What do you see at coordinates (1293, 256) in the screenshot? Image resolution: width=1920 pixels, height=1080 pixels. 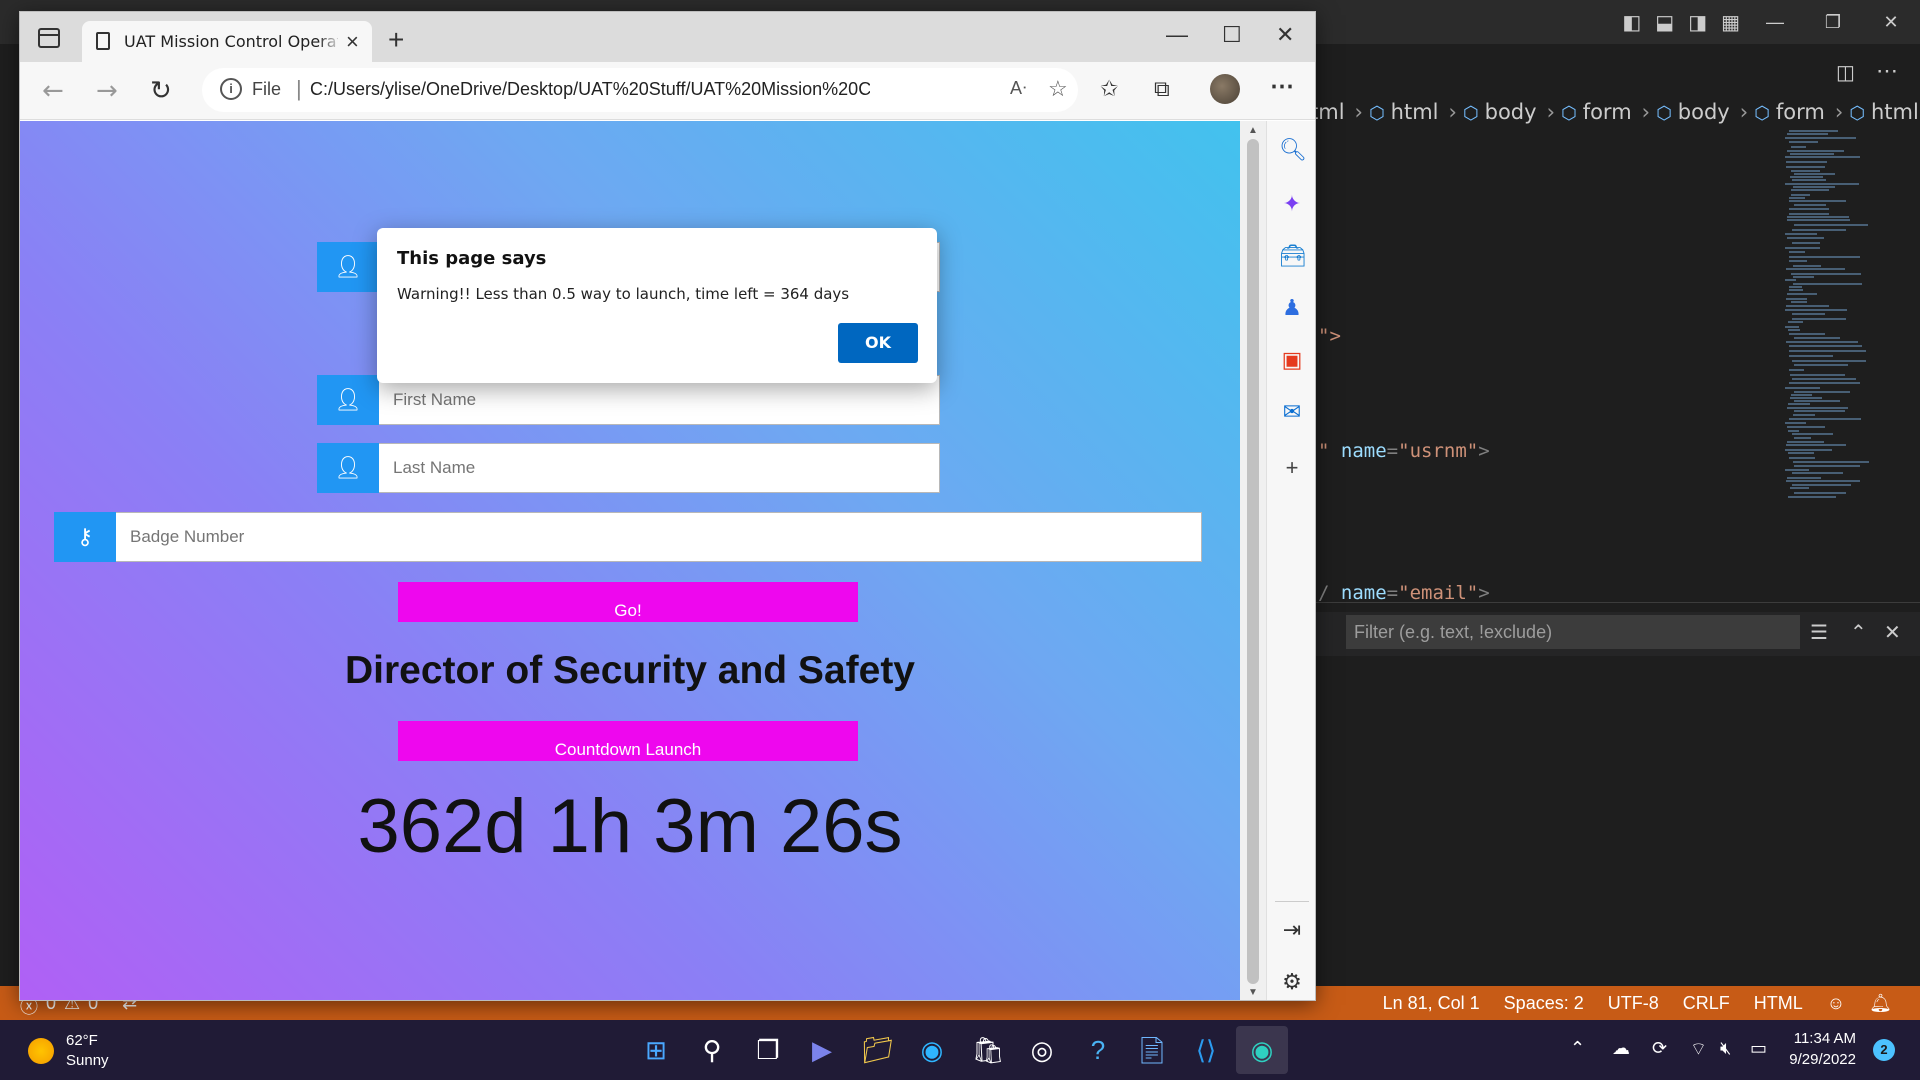 I see `tools-icon: 🧰︎` at bounding box center [1293, 256].